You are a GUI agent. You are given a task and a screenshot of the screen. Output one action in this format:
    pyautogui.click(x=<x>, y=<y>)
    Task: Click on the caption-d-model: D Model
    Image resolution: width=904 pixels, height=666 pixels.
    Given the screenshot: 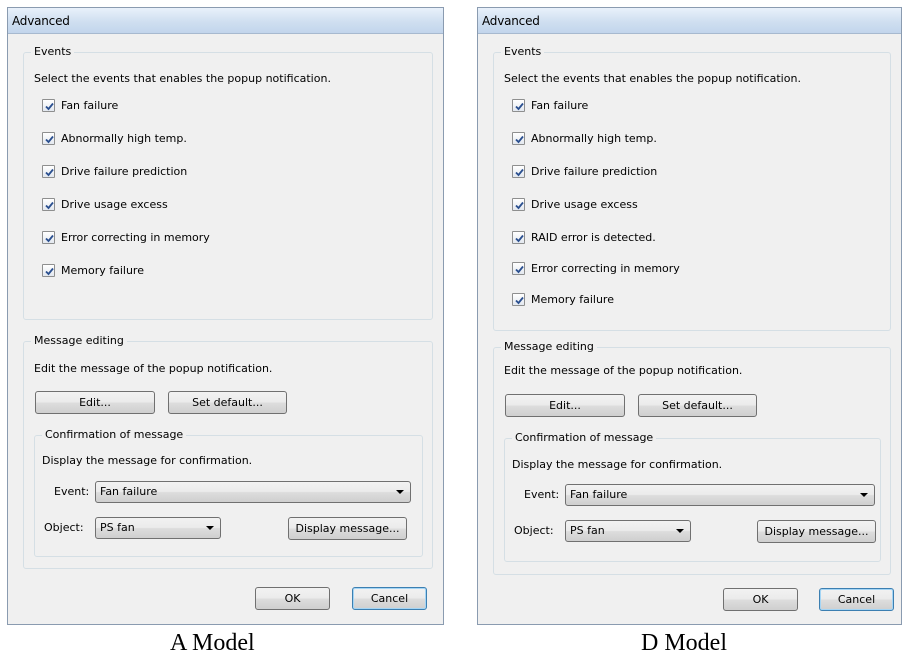 What is the action you would take?
    pyautogui.click(x=684, y=643)
    